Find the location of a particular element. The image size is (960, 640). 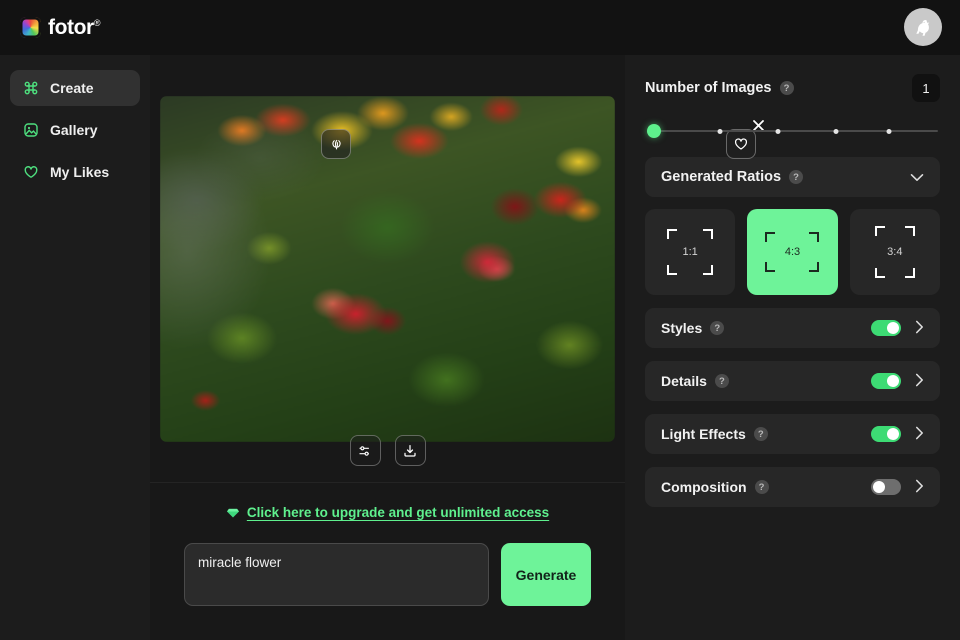

sidebar-item-label: Gallery is located at coordinates (74, 130).